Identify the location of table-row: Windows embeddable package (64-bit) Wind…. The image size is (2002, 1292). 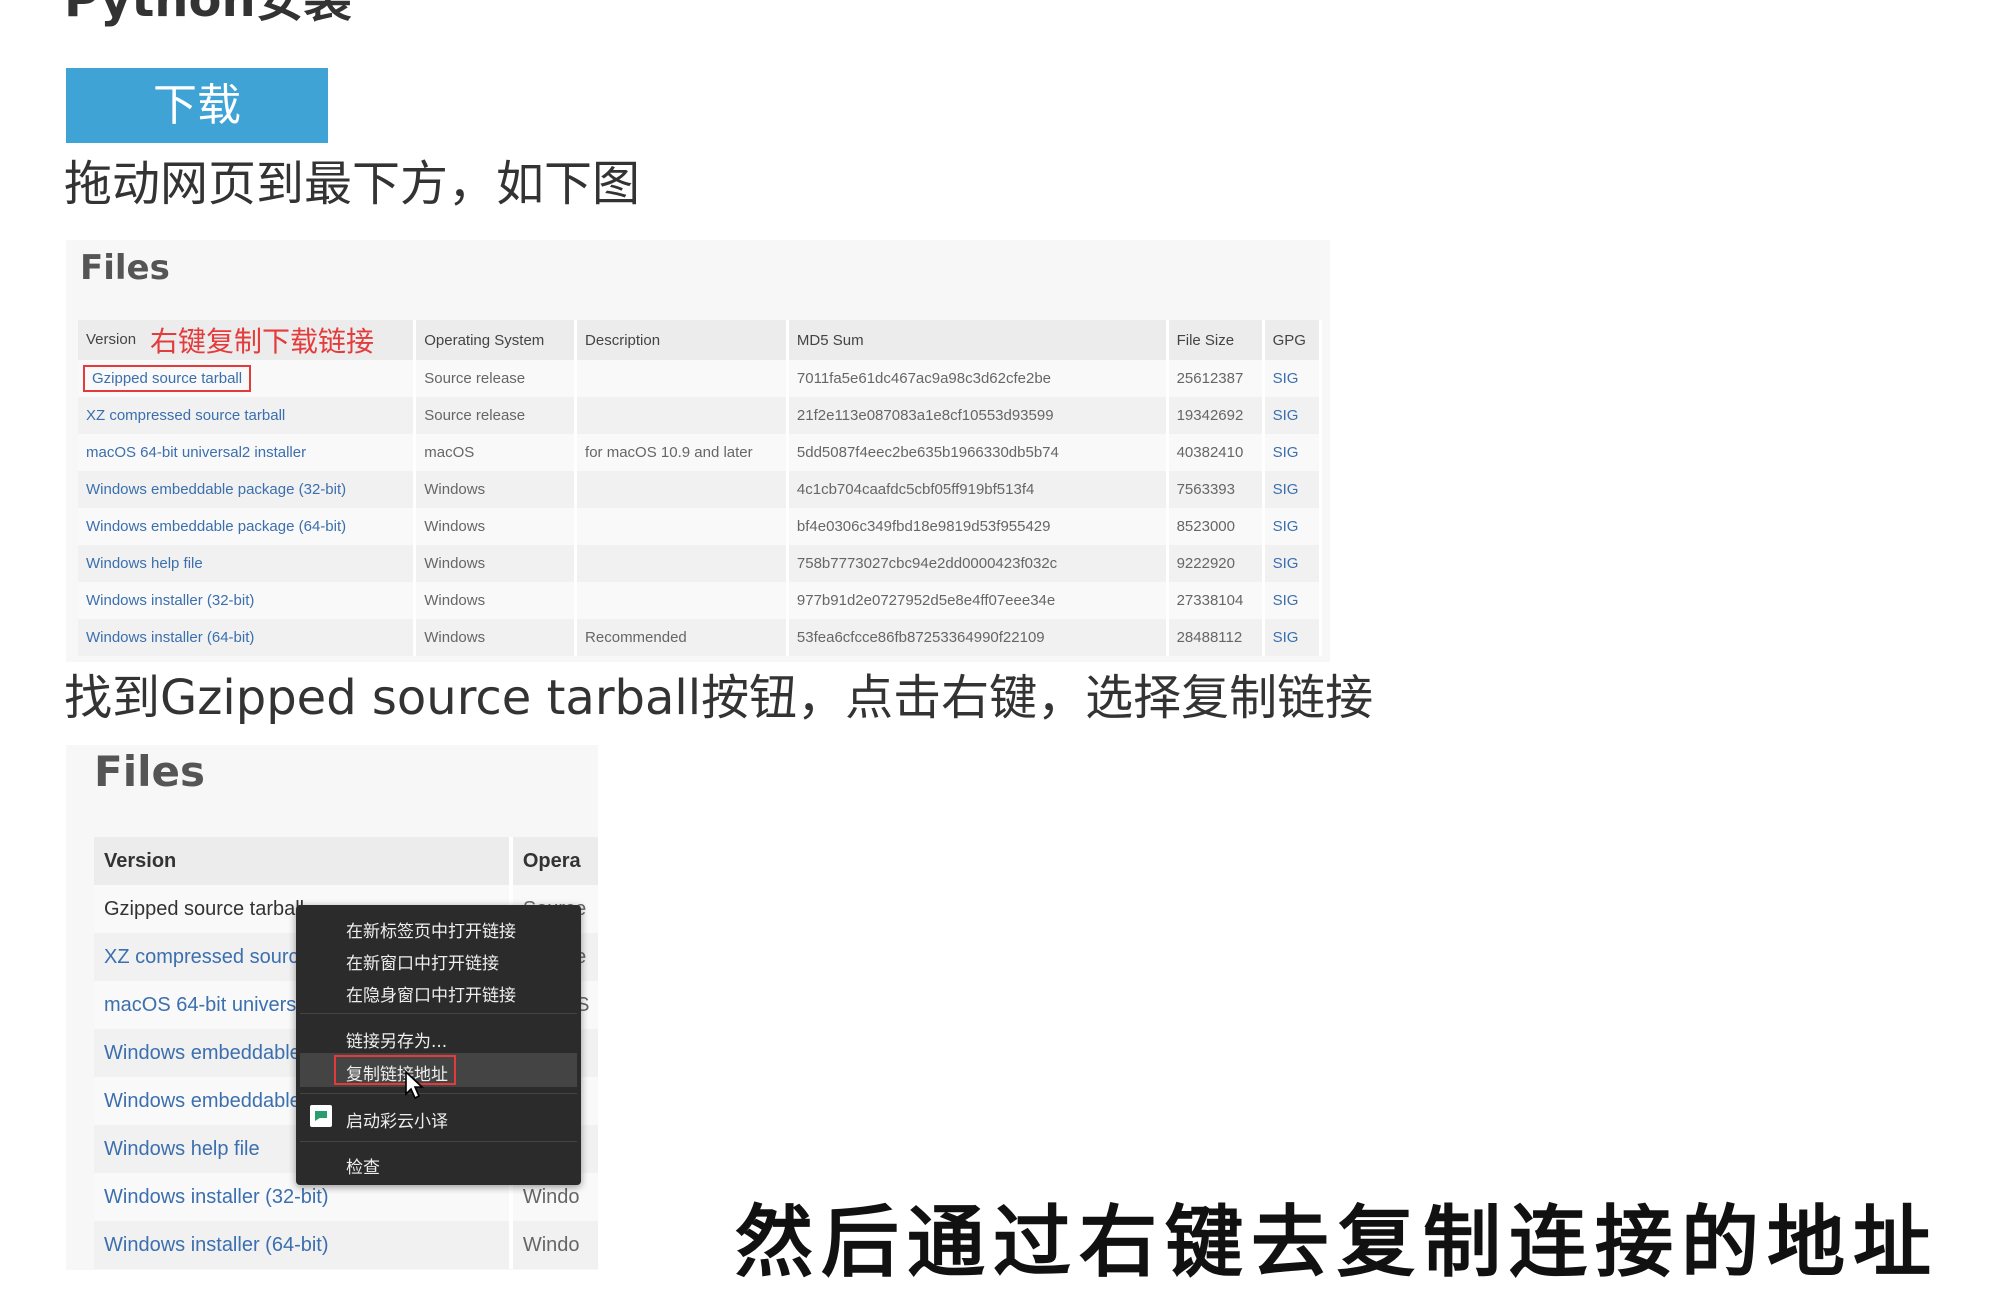
(700, 526).